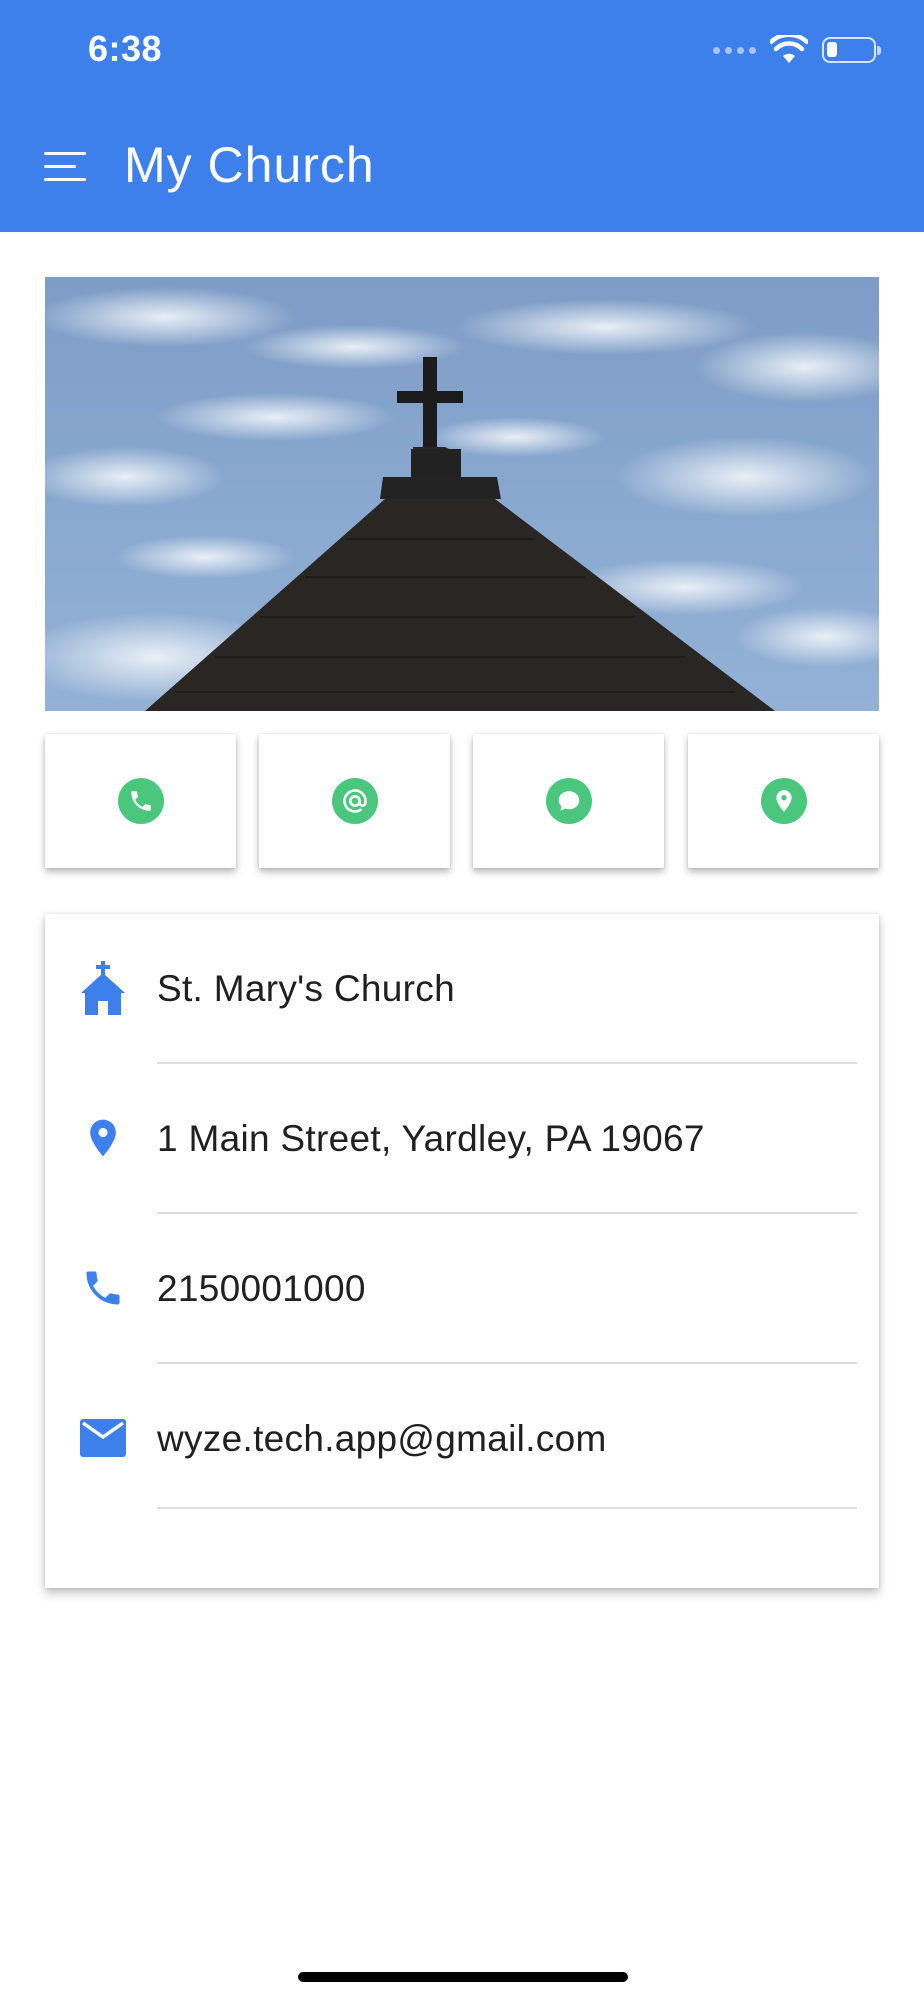  Describe the element at coordinates (382, 1438) in the screenshot. I see `church-email: wyze.tech.app@gmail.com` at that location.